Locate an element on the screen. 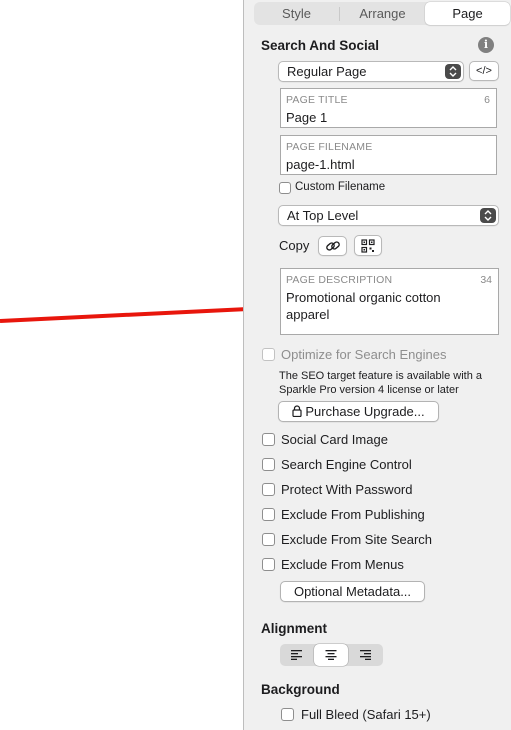  search-engine-control-checkbox is located at coordinates (268, 464).